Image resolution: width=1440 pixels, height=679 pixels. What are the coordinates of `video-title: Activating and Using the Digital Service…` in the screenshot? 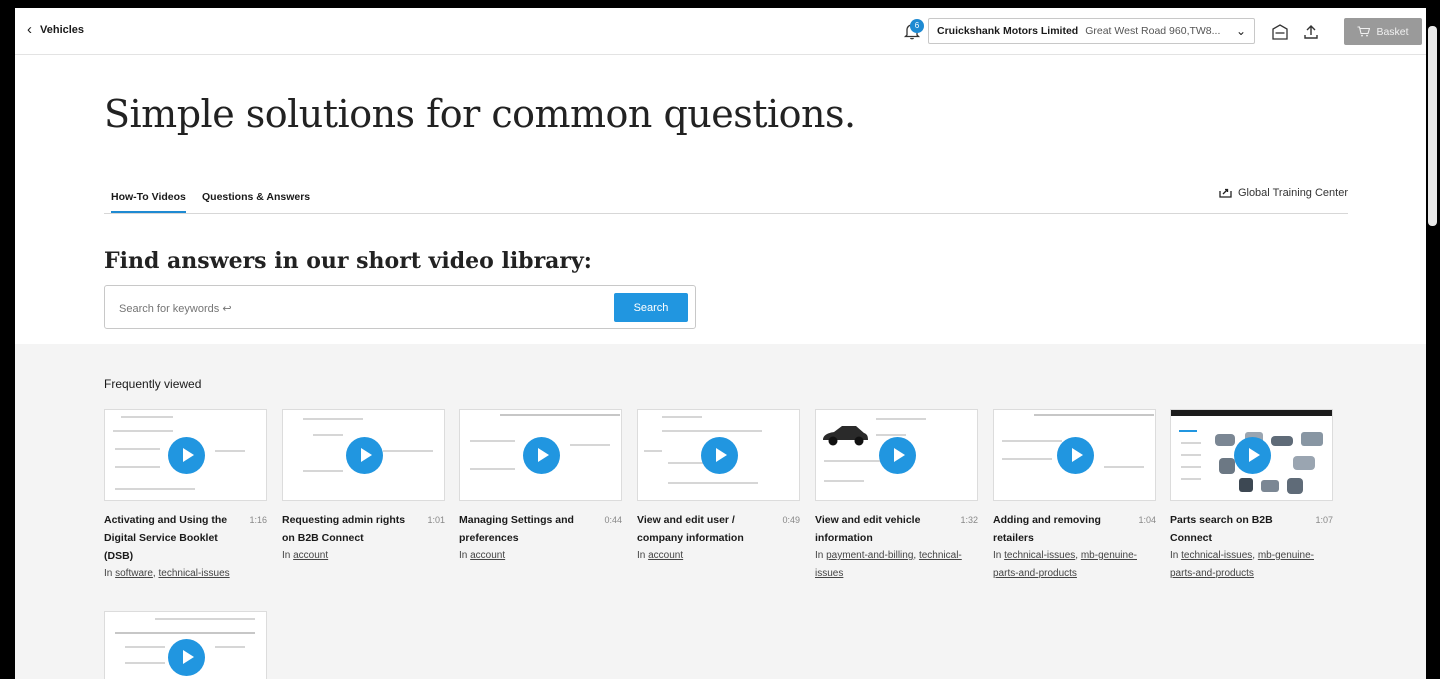 It's located at (170, 538).